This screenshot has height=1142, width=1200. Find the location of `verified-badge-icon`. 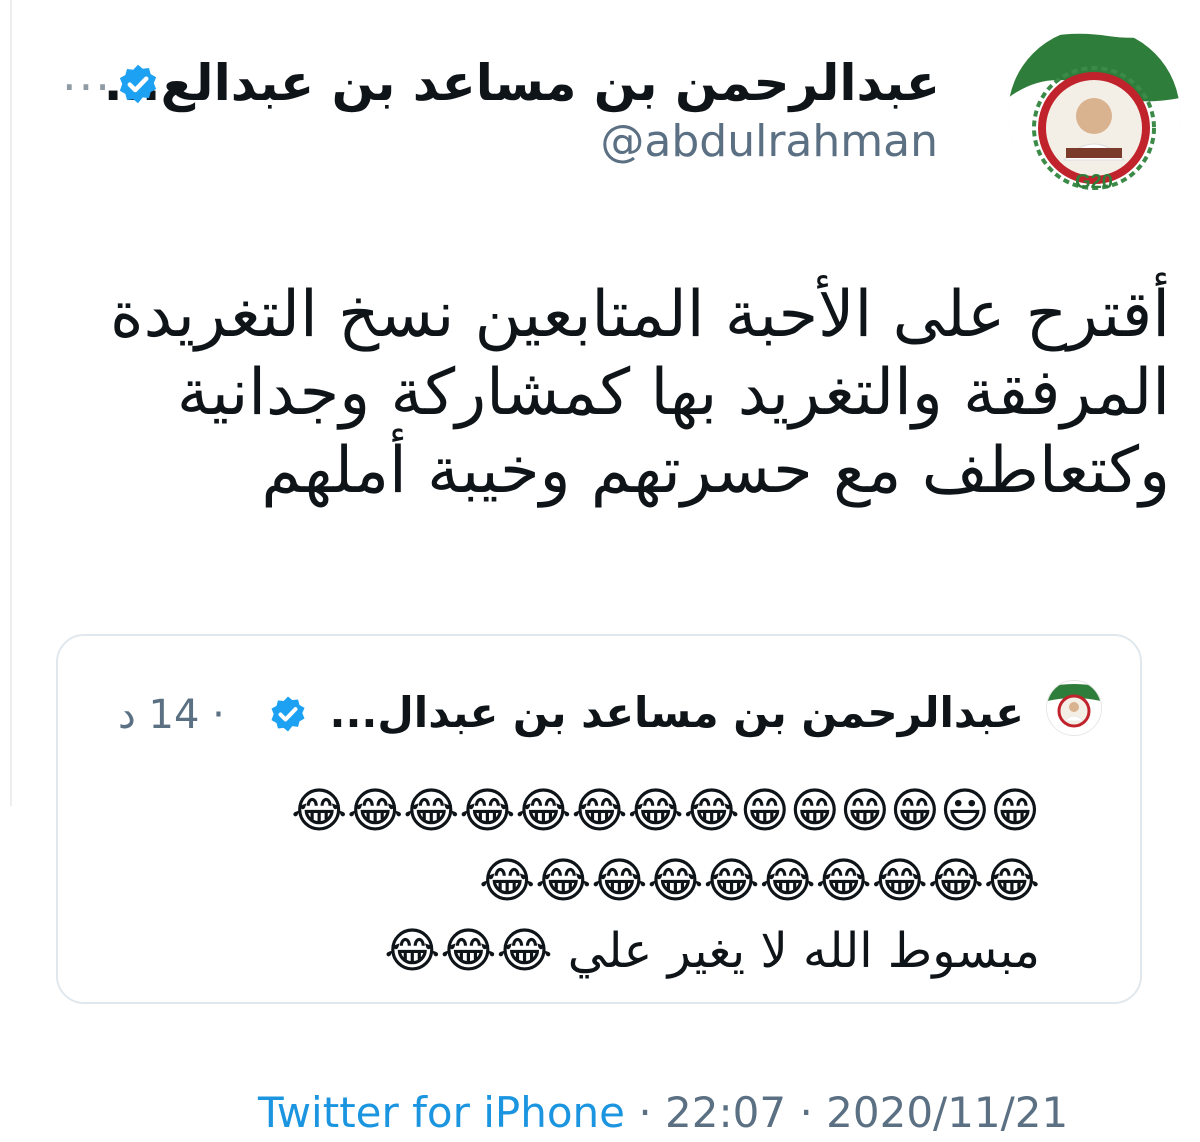

verified-badge-icon is located at coordinates (138, 84).